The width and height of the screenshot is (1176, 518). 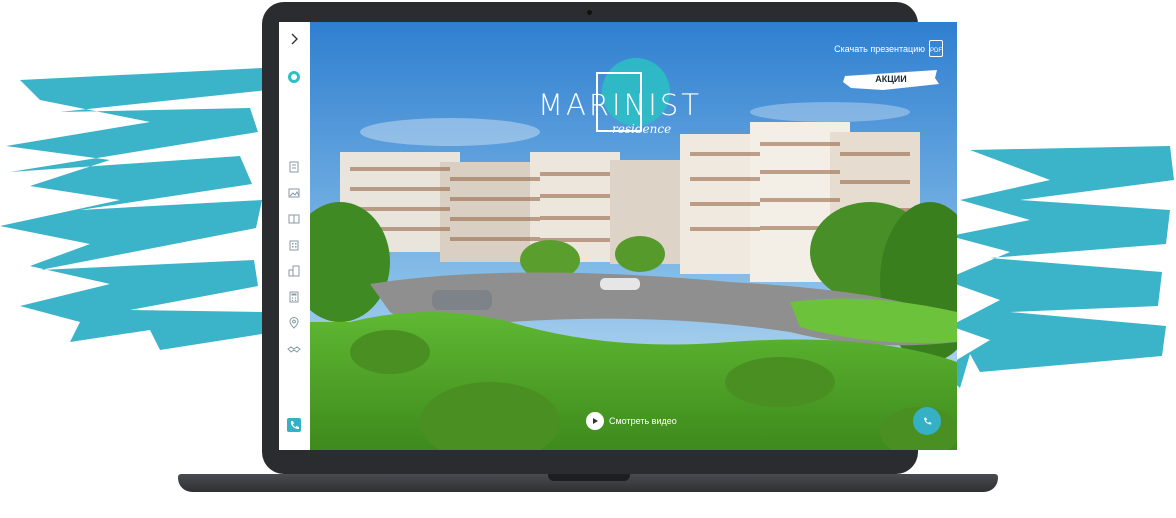 What do you see at coordinates (643, 421) in the screenshot?
I see `watch-video-label: Смотреть видео` at bounding box center [643, 421].